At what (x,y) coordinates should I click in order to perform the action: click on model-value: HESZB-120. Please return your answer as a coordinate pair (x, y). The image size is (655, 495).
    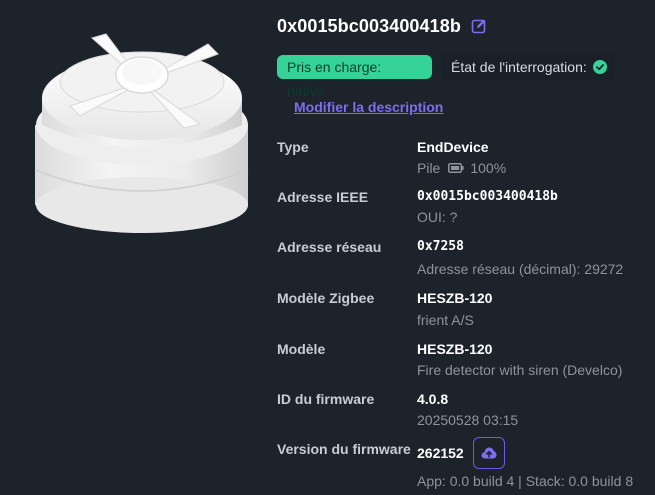
    Looking at the image, I should click on (455, 349).